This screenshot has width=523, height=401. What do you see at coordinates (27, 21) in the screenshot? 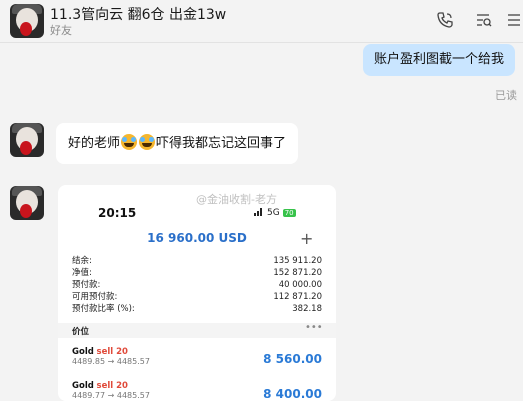
I see `contact-avatar` at bounding box center [27, 21].